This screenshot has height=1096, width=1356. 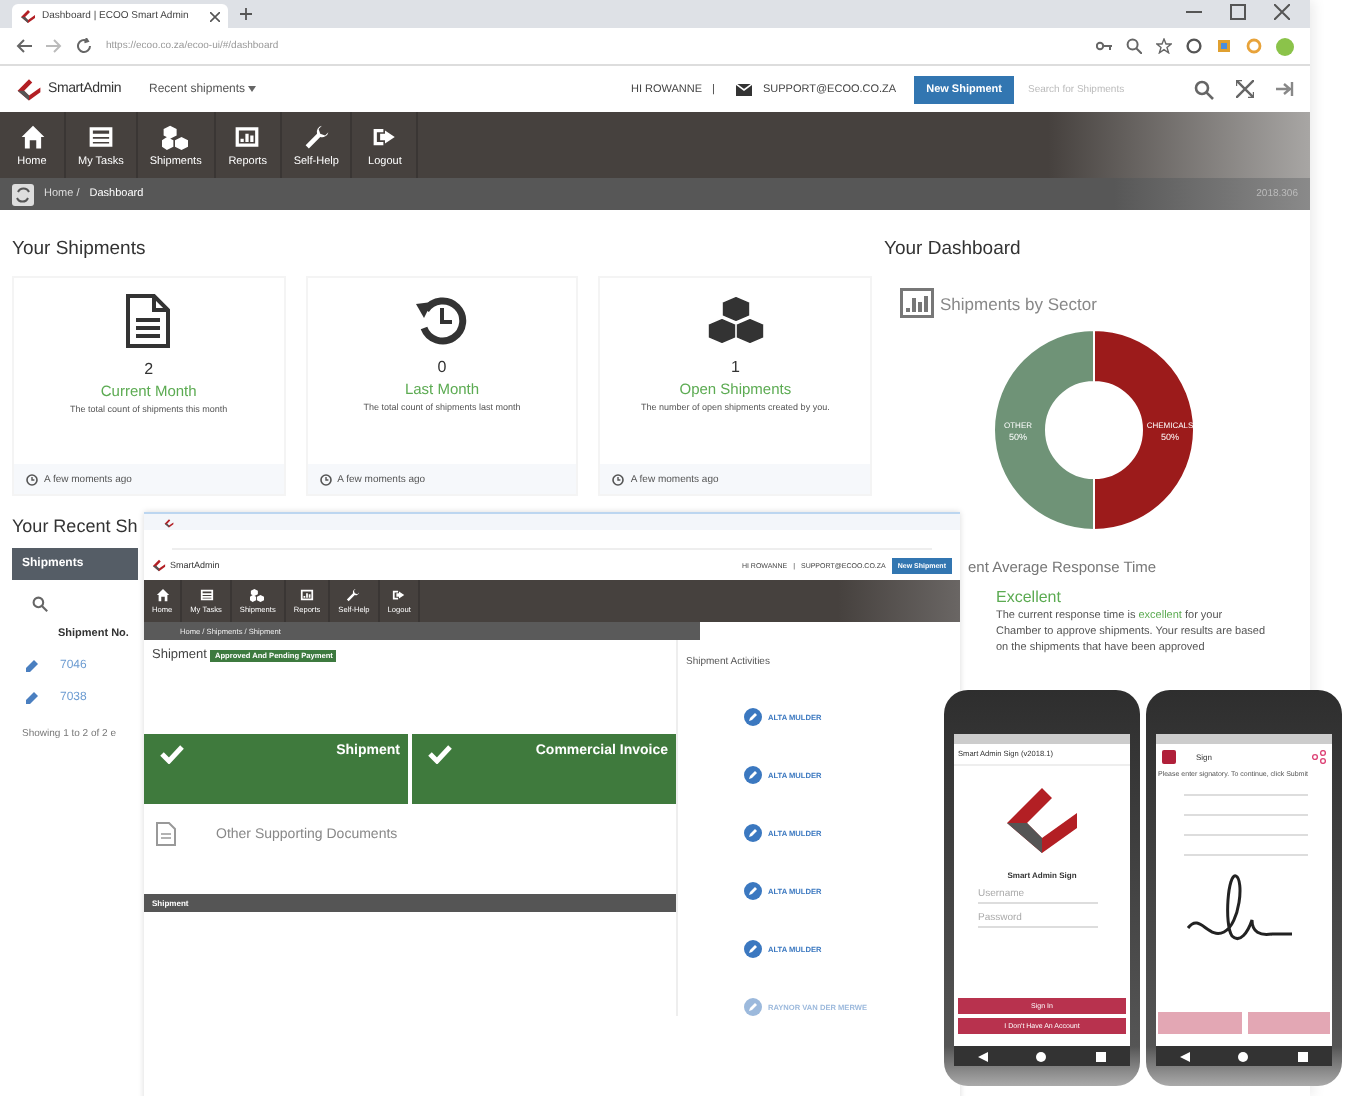 What do you see at coordinates (1104, 46) in the screenshot?
I see `key-icon` at bounding box center [1104, 46].